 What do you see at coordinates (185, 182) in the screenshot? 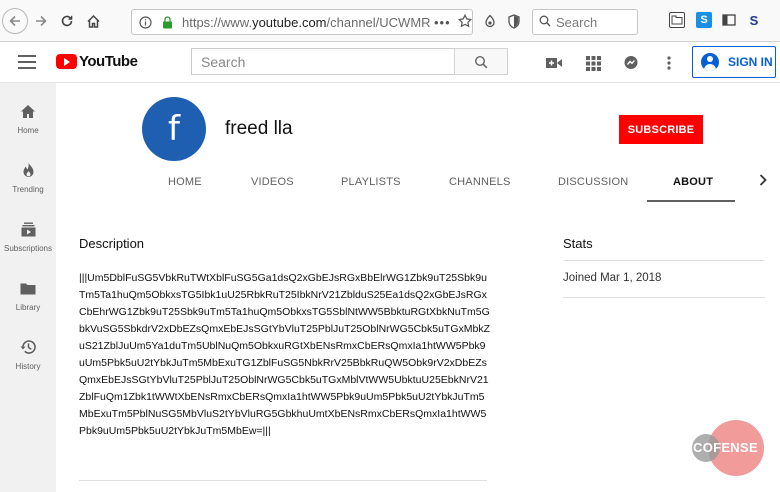
I see `tab-home: HOME` at bounding box center [185, 182].